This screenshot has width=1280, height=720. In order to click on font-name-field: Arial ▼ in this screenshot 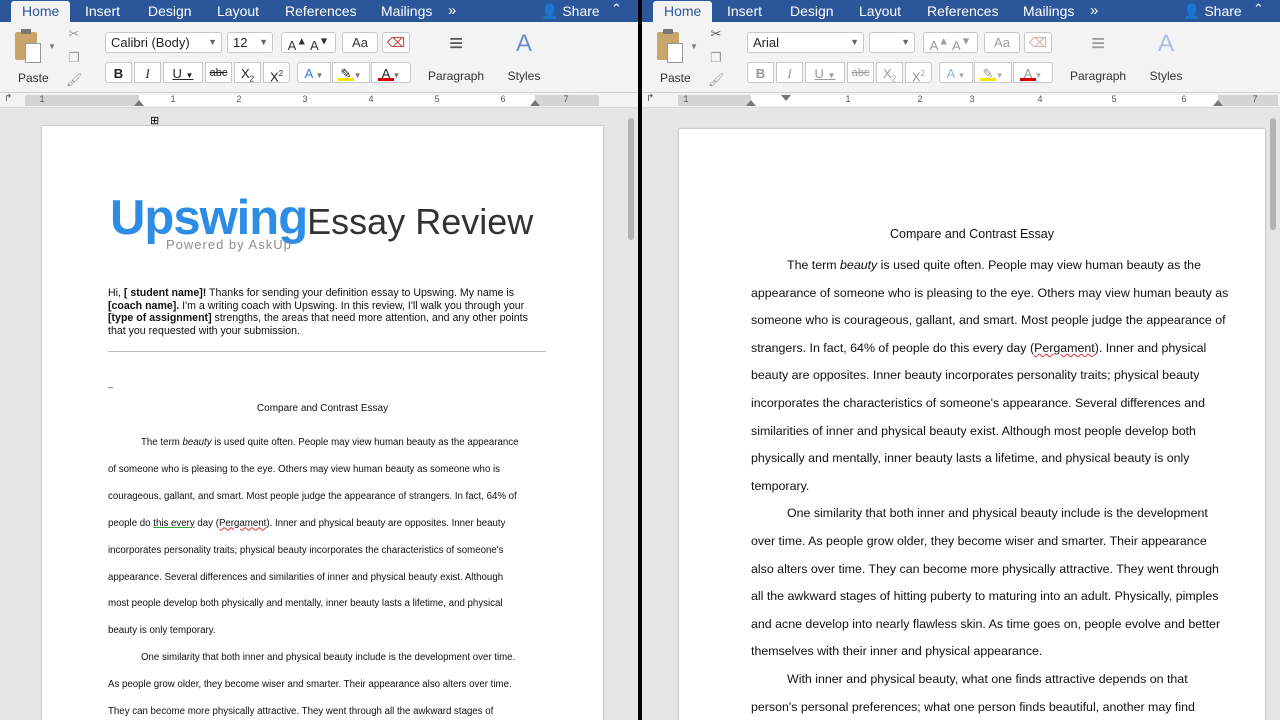, I will do `click(805, 42)`.